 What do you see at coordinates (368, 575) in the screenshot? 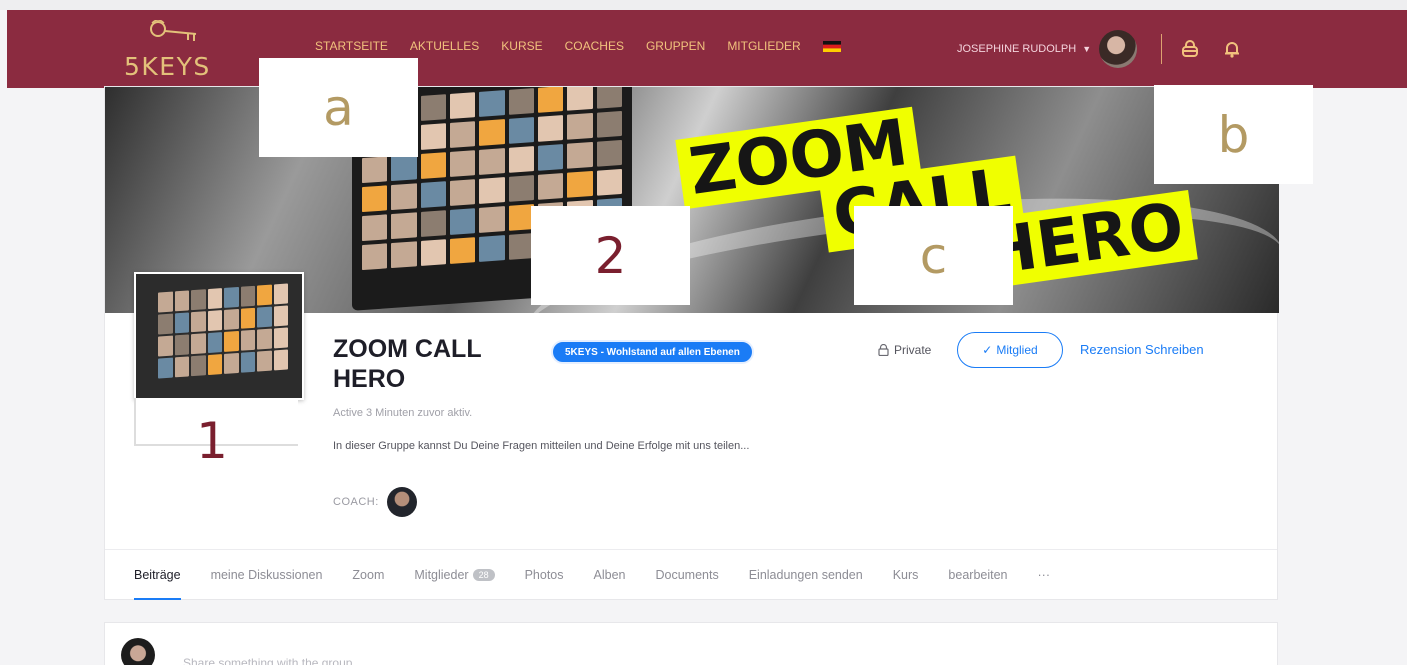
I see `tab-zoom: Zoom` at bounding box center [368, 575].